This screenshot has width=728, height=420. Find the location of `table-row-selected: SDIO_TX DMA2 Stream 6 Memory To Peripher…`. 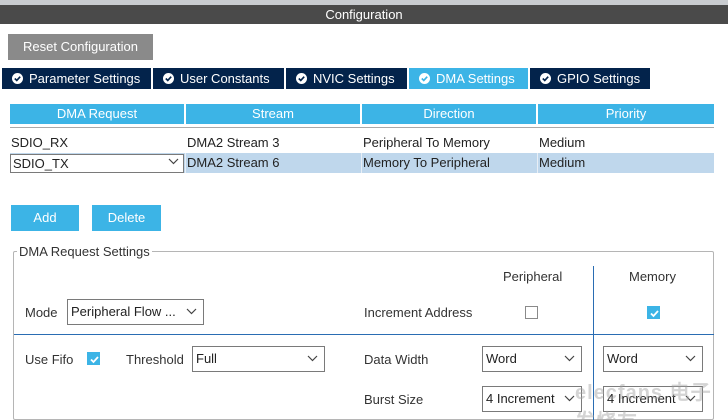

table-row-selected: SDIO_TX DMA2 Stream 6 Memory To Peripher… is located at coordinates (362, 163).